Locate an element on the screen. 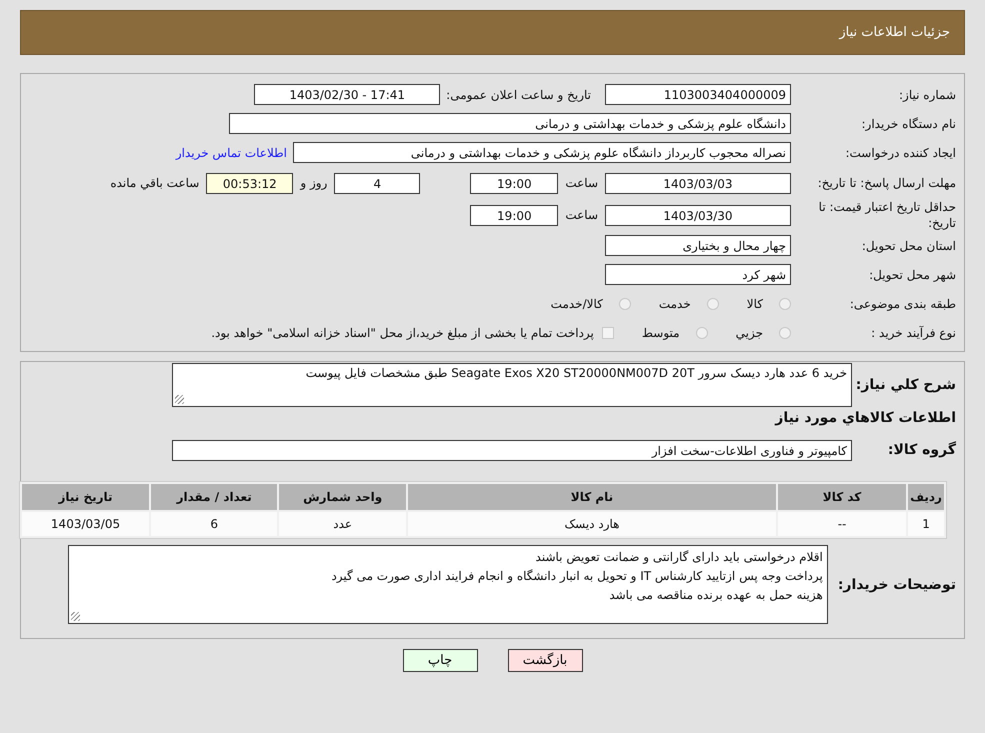 The image size is (985, 733). validity-time-field: 19:00 is located at coordinates (514, 215).